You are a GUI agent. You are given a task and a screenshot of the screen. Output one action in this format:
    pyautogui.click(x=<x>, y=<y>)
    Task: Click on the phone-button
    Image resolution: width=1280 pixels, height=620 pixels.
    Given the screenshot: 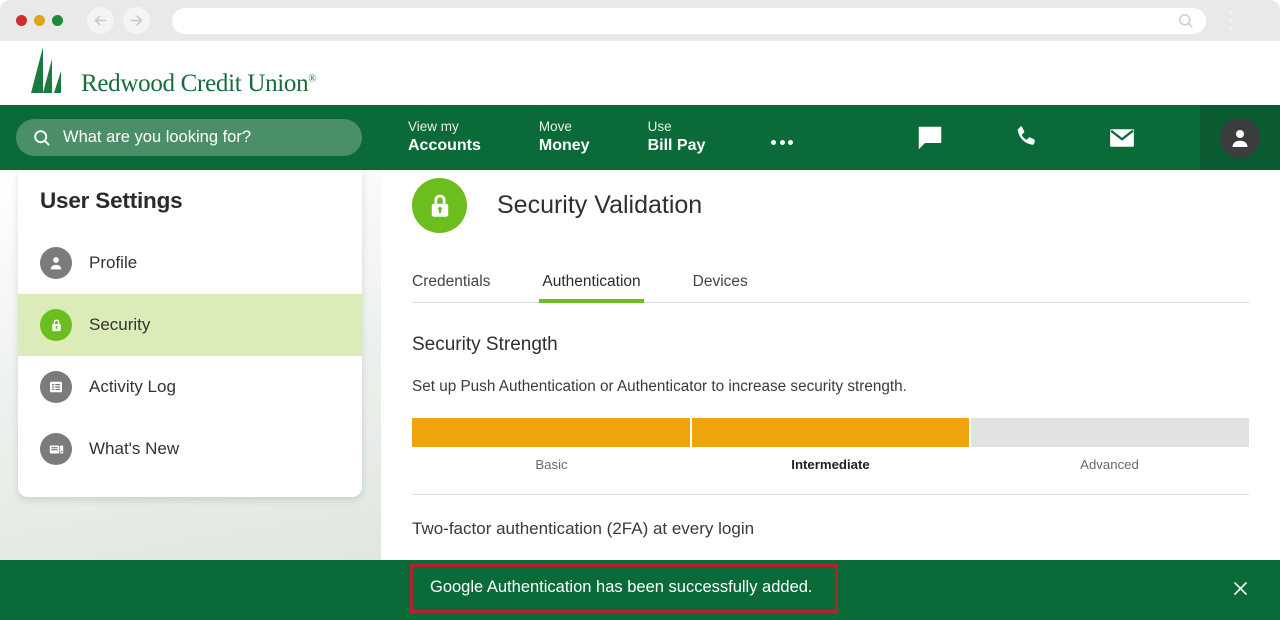 What is the action you would take?
    pyautogui.click(x=1026, y=137)
    